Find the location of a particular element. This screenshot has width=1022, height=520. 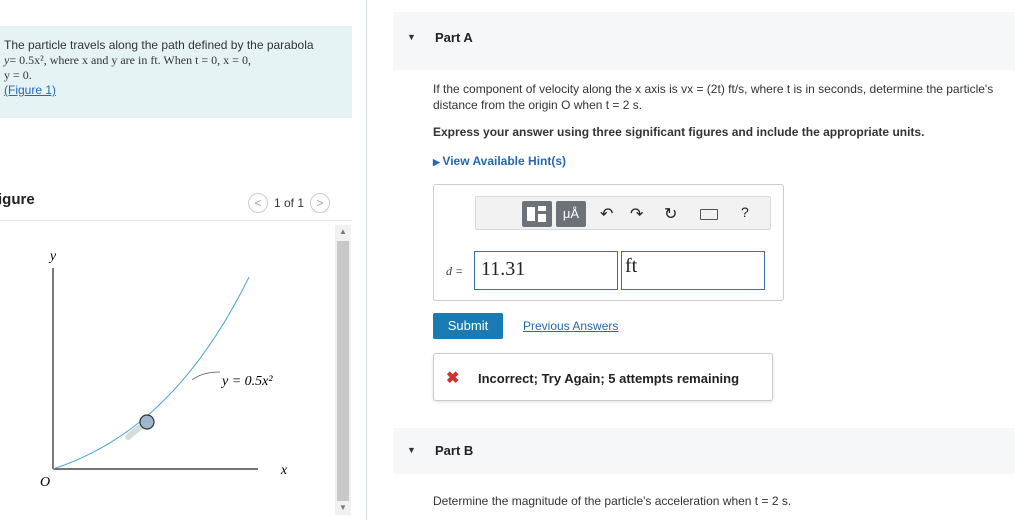

figure-title: igure is located at coordinates (17, 199).